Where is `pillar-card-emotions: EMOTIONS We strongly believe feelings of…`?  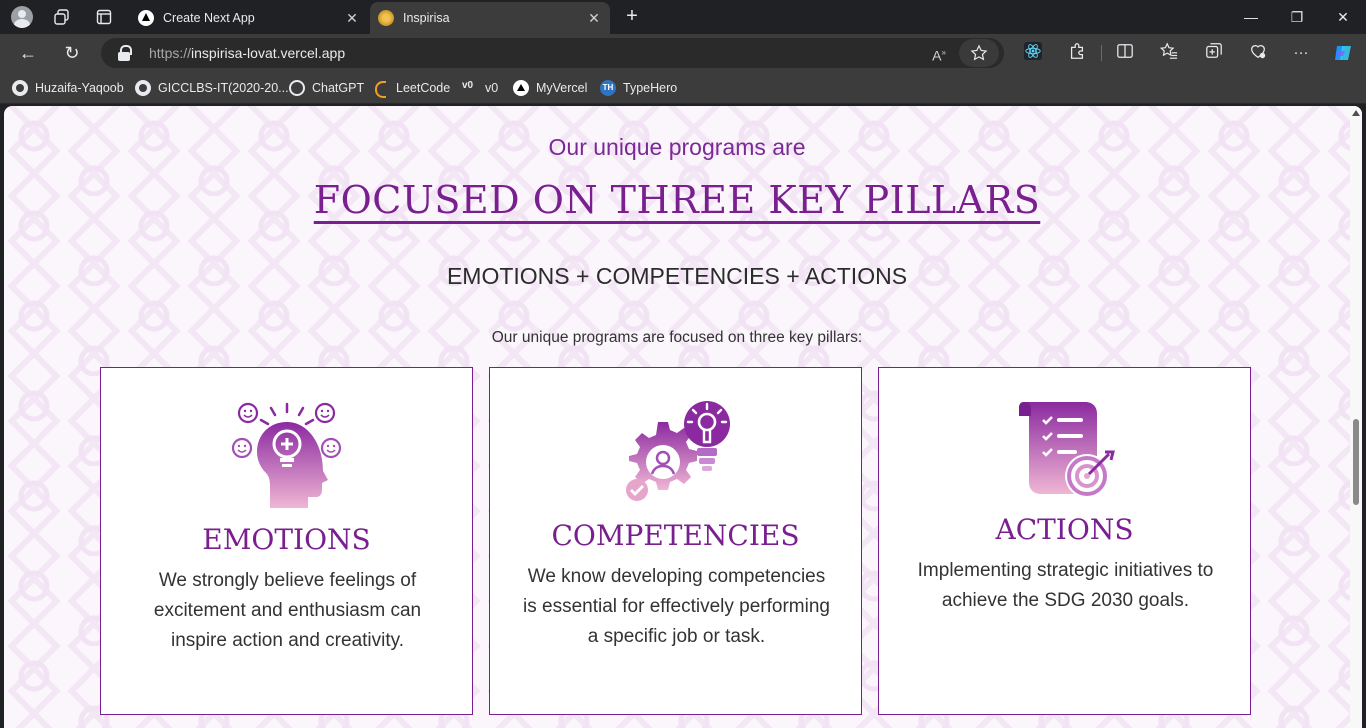
pillar-card-emotions: EMOTIONS We strongly believe feelings of… is located at coordinates (286, 541).